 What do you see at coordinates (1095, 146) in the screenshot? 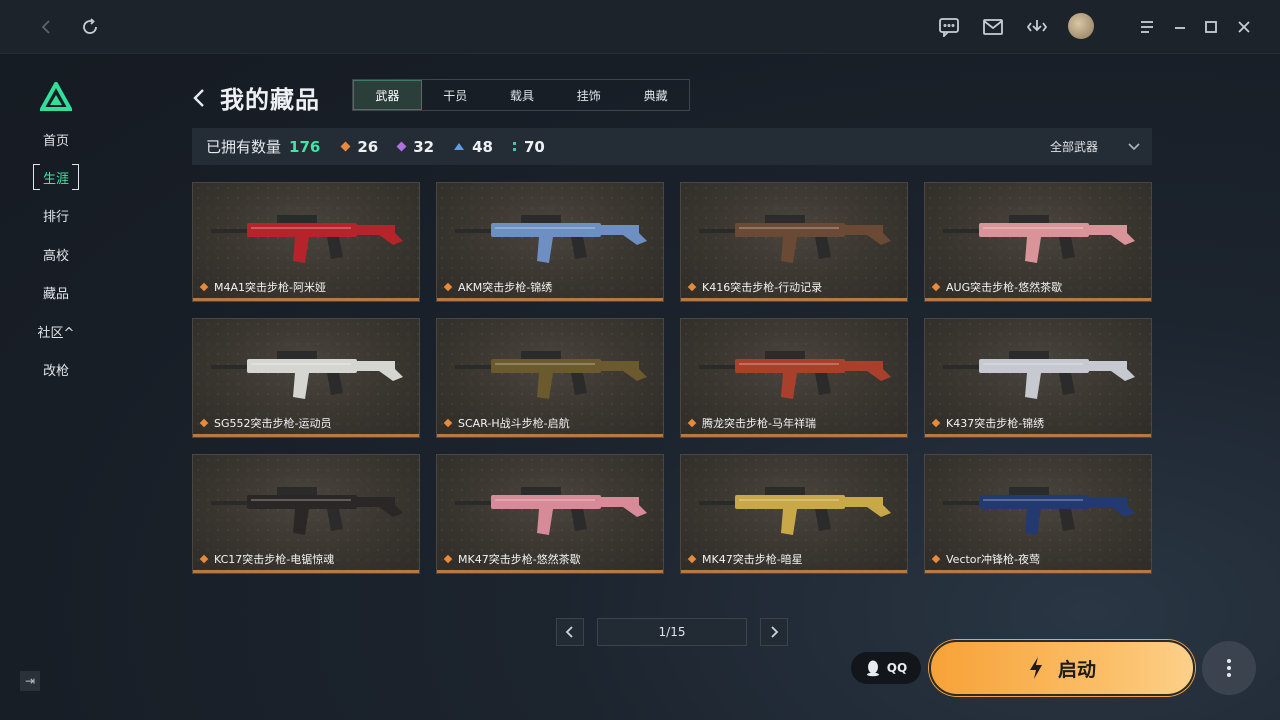
I see `weapon-filter-dropdown: 全部武器` at bounding box center [1095, 146].